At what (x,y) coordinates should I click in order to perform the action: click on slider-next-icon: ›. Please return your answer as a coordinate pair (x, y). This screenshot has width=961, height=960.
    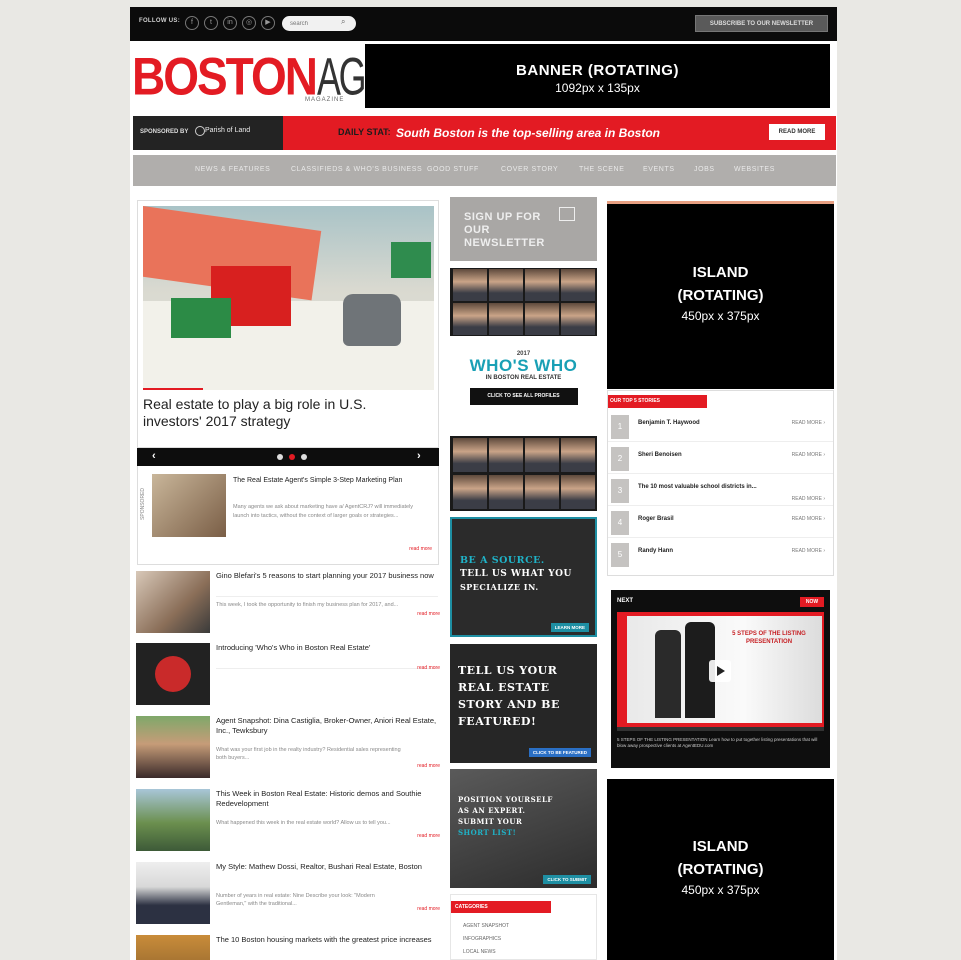
    Looking at the image, I should click on (419, 456).